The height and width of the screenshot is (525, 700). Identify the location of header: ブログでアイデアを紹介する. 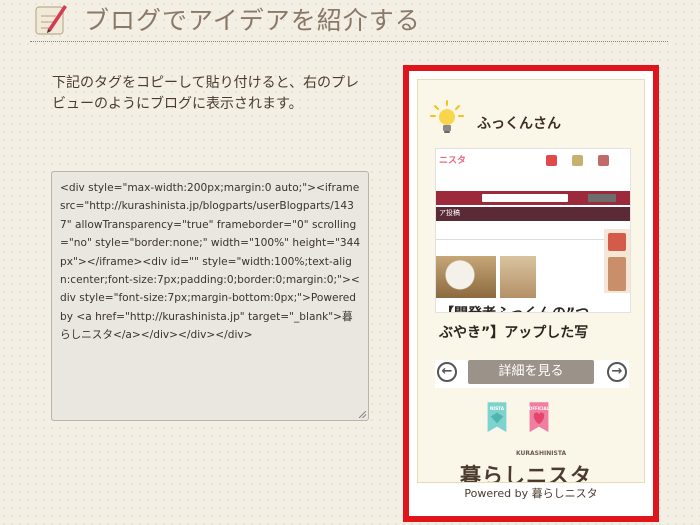
(350, 21).